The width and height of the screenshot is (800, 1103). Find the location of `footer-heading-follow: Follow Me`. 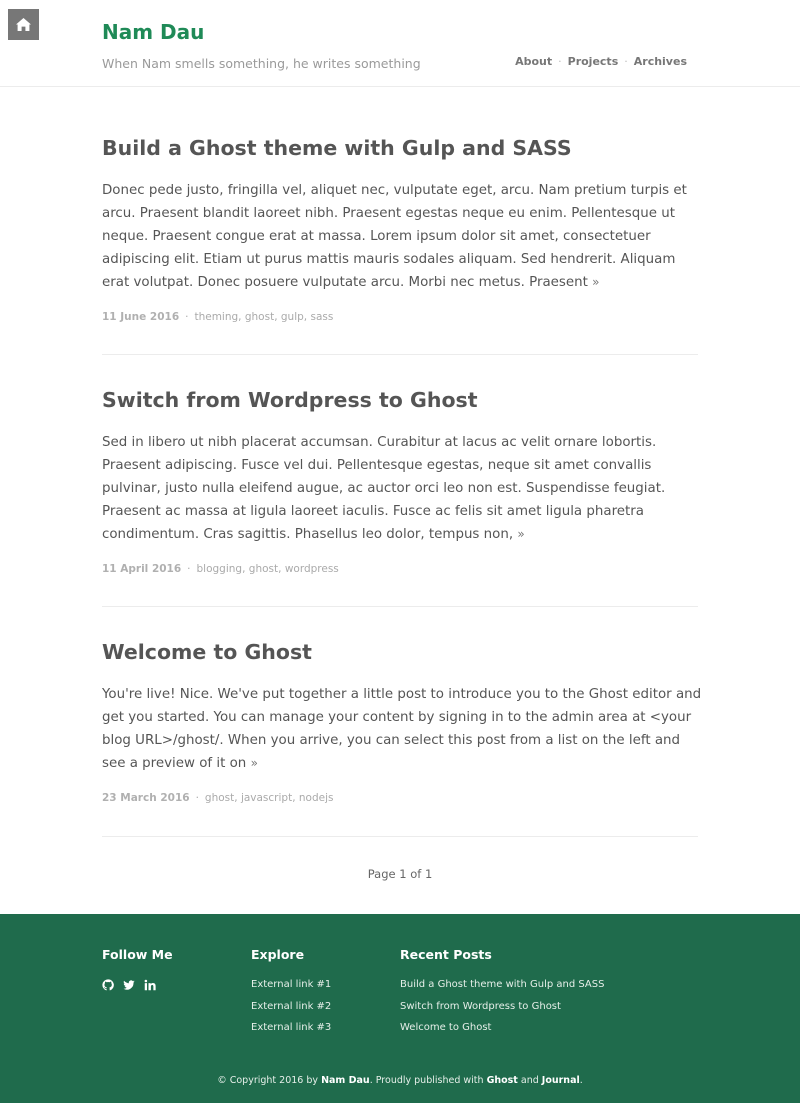

footer-heading-follow: Follow Me is located at coordinates (137, 954).